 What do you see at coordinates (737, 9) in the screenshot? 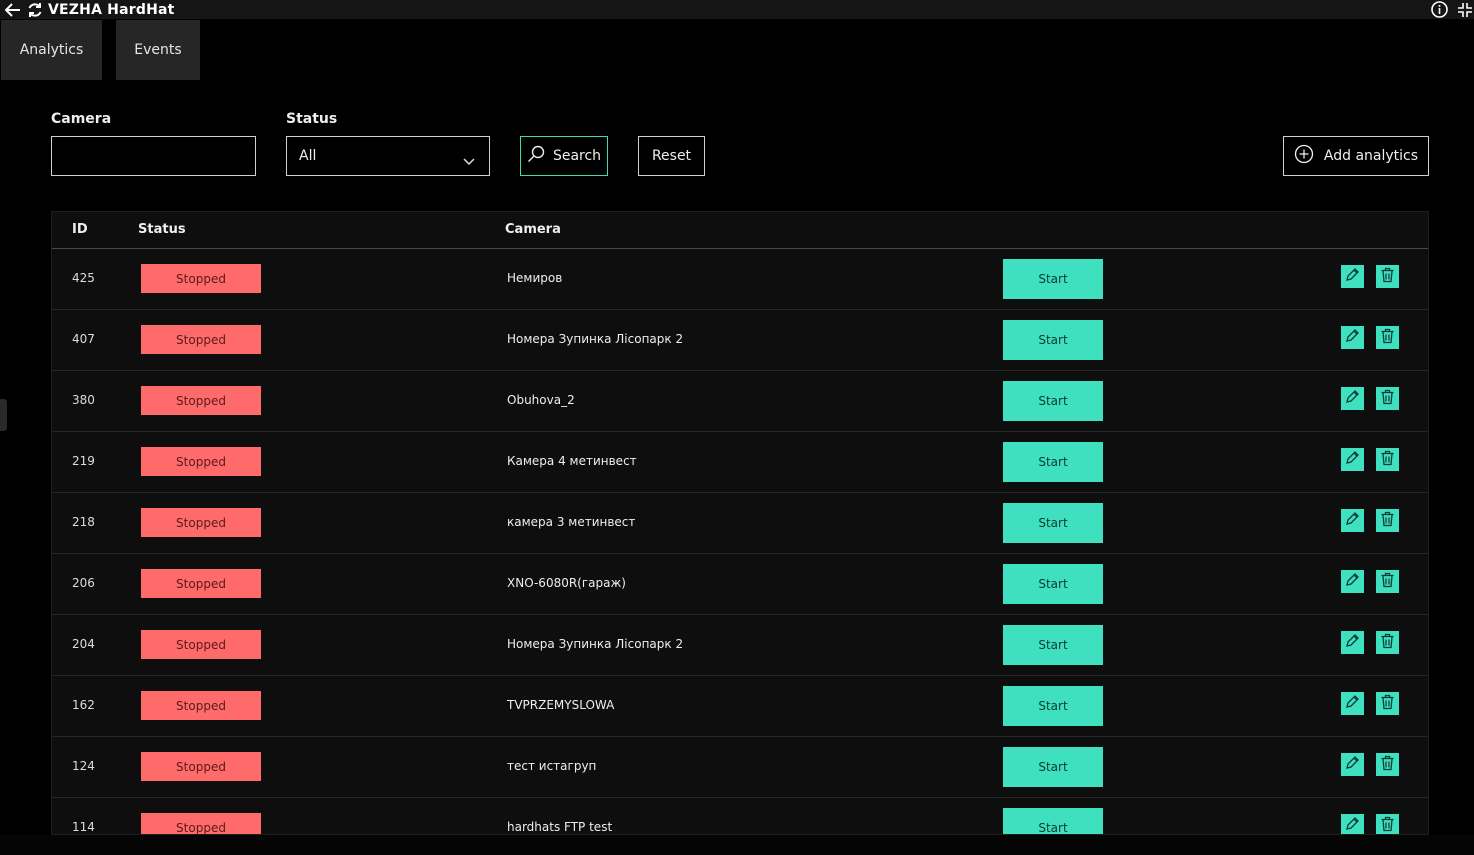
I see `title-bar: VEZHA HardHat` at bounding box center [737, 9].